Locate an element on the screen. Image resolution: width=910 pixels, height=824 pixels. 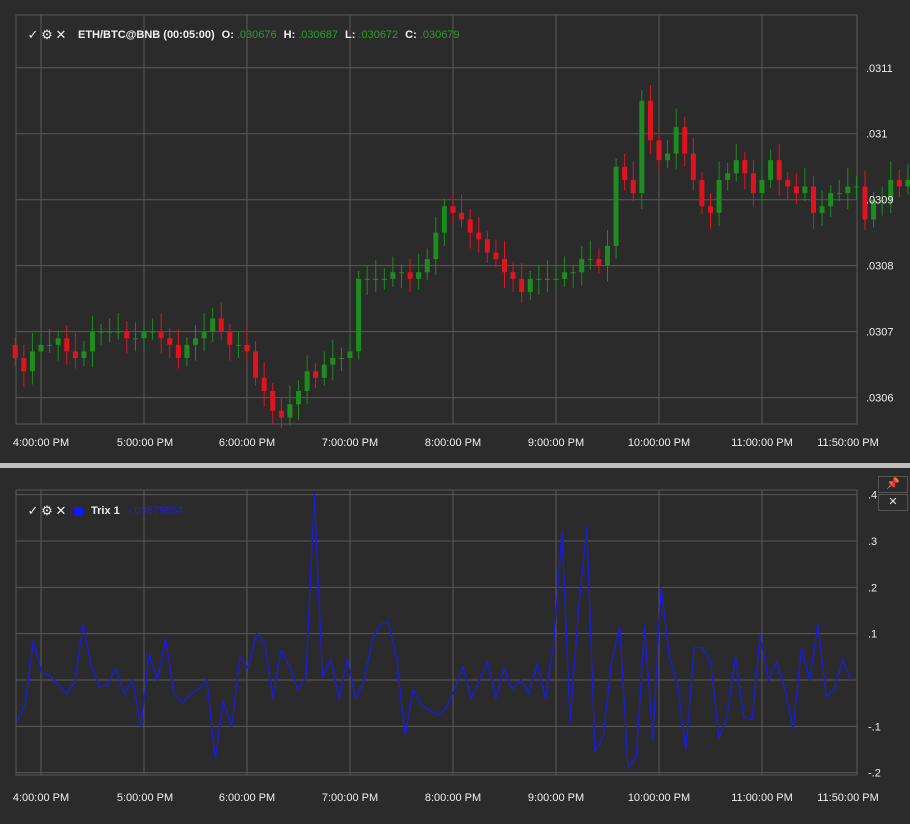
price-y-tick-label: .0311 is located at coordinates (879, 69).